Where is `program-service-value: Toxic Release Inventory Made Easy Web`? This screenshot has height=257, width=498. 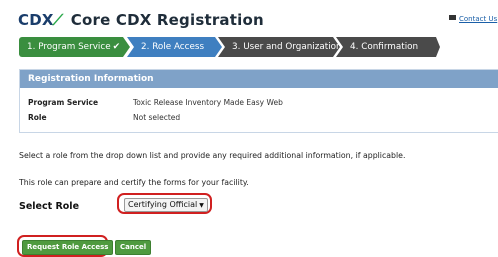
program-service-value: Toxic Release Inventory Made Easy Web is located at coordinates (208, 102).